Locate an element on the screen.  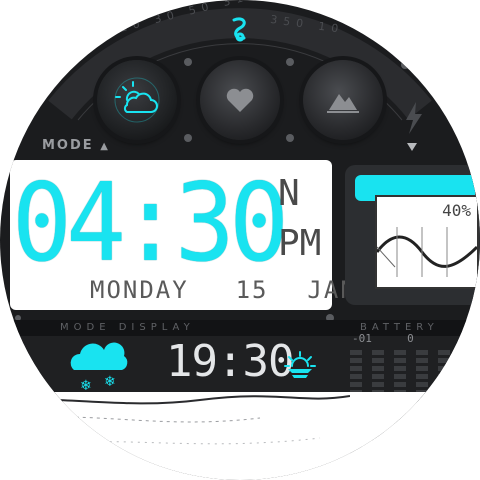
sun-cloud-icon is located at coordinates (137, 100).